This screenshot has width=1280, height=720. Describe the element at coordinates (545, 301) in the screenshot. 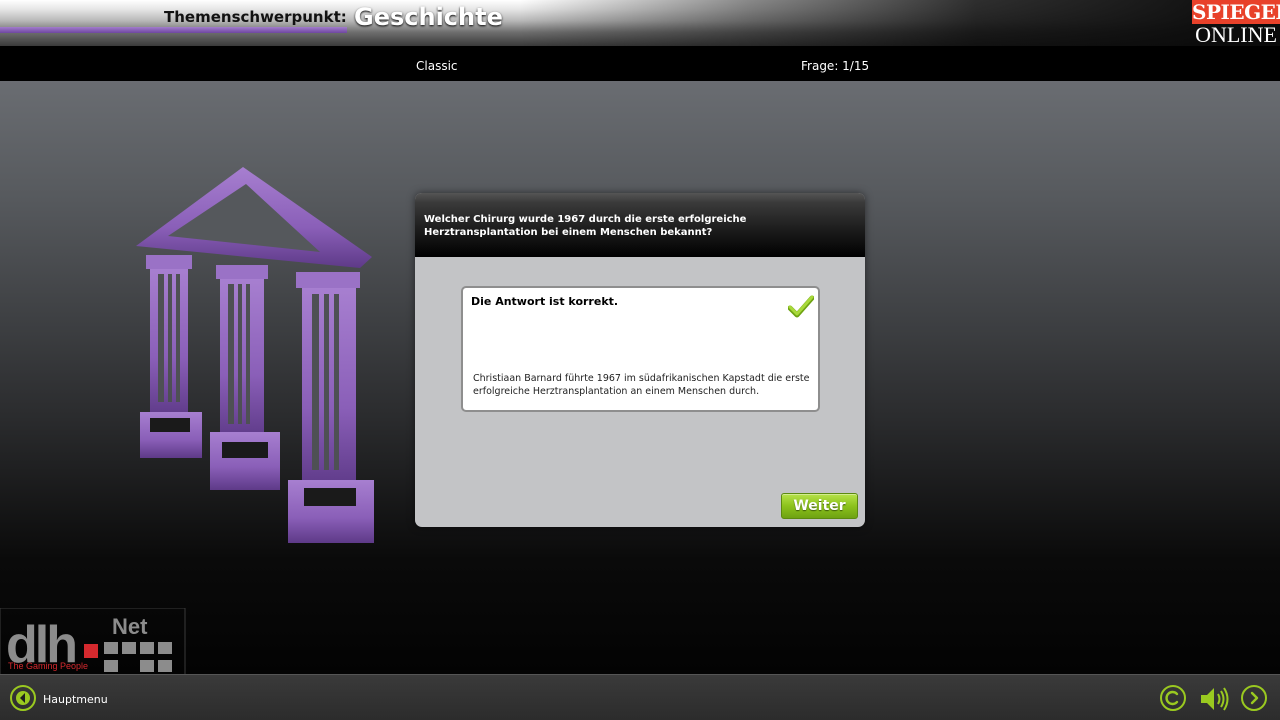

I see `result-title: Die Antwort ist korrekt.` at that location.